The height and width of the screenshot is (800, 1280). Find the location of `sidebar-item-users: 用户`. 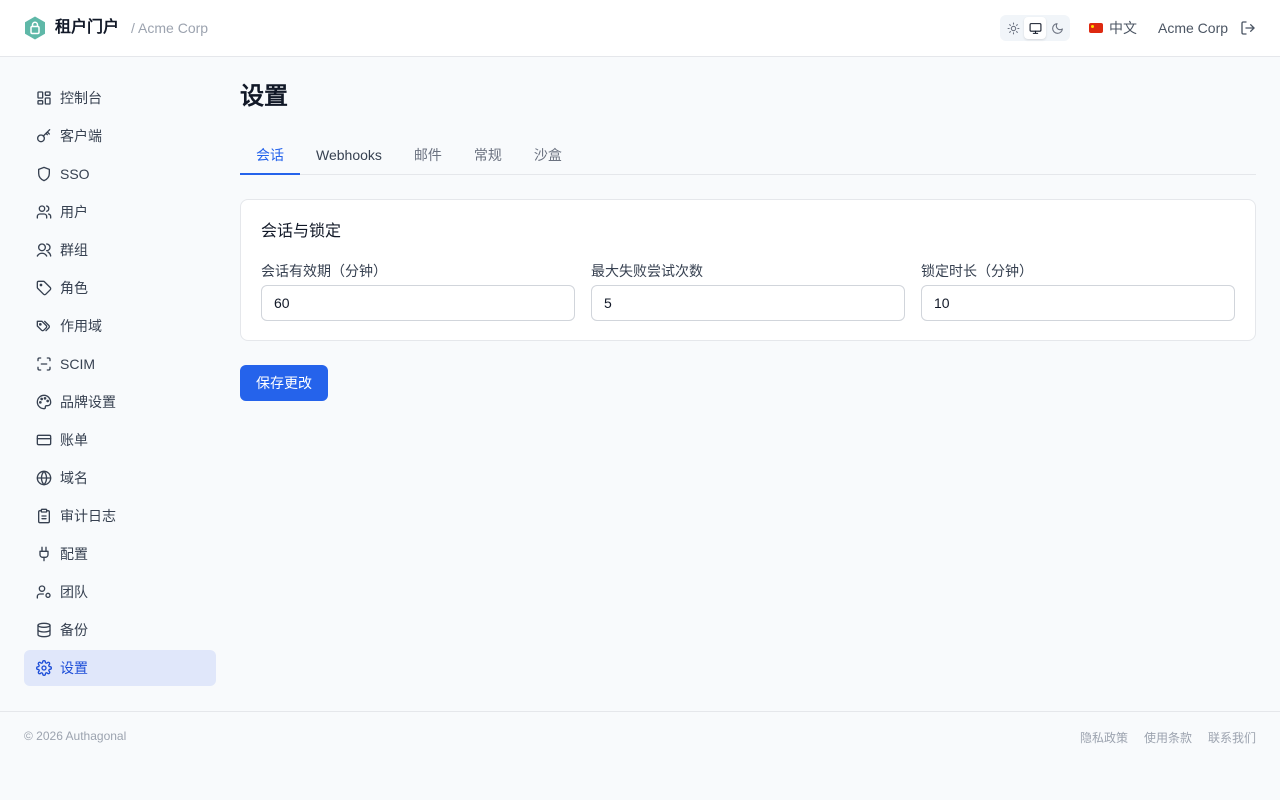

sidebar-item-users: 用户 is located at coordinates (120, 212).